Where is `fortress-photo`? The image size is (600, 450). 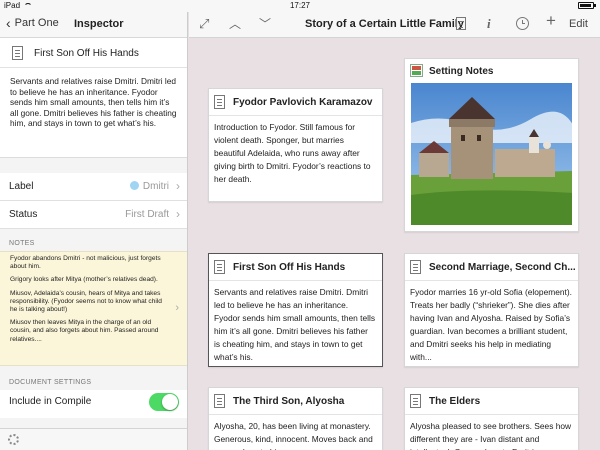
fortress-photo is located at coordinates (491, 154).